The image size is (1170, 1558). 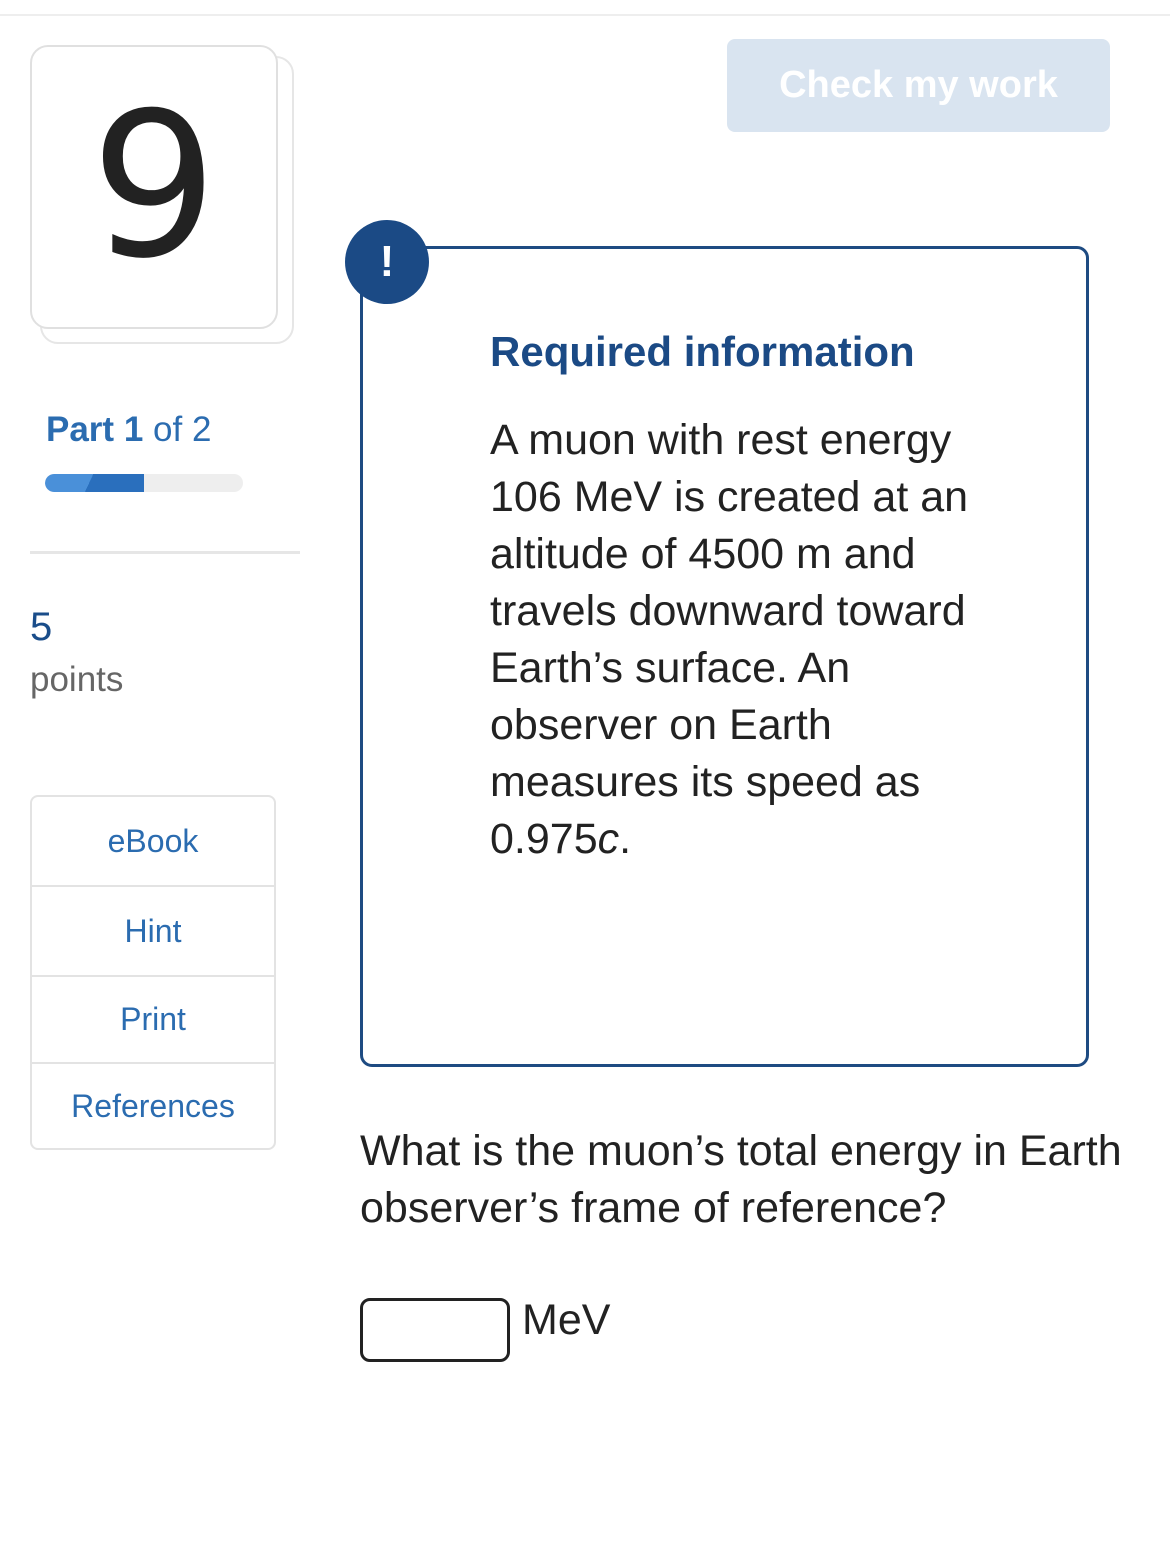 I want to click on question-number: 9, so click(x=154, y=186).